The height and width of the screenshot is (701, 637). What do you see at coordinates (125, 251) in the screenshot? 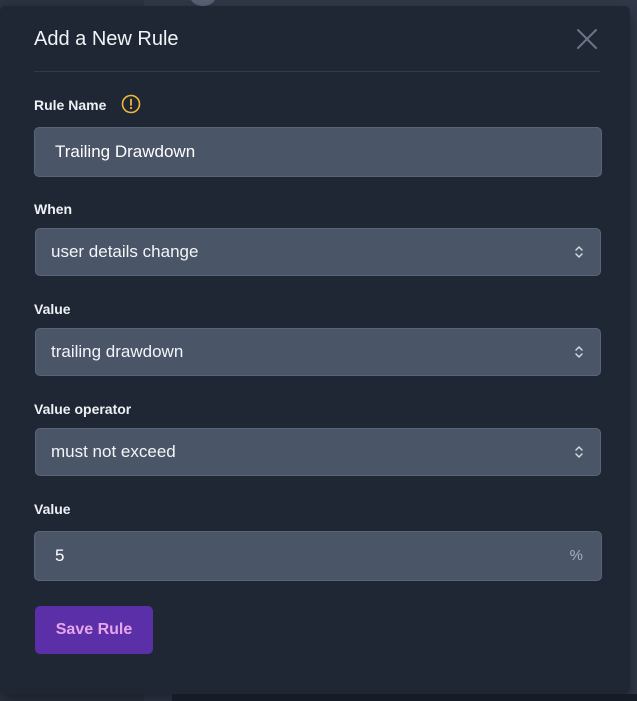
I see `when-selected-value: user details change` at bounding box center [125, 251].